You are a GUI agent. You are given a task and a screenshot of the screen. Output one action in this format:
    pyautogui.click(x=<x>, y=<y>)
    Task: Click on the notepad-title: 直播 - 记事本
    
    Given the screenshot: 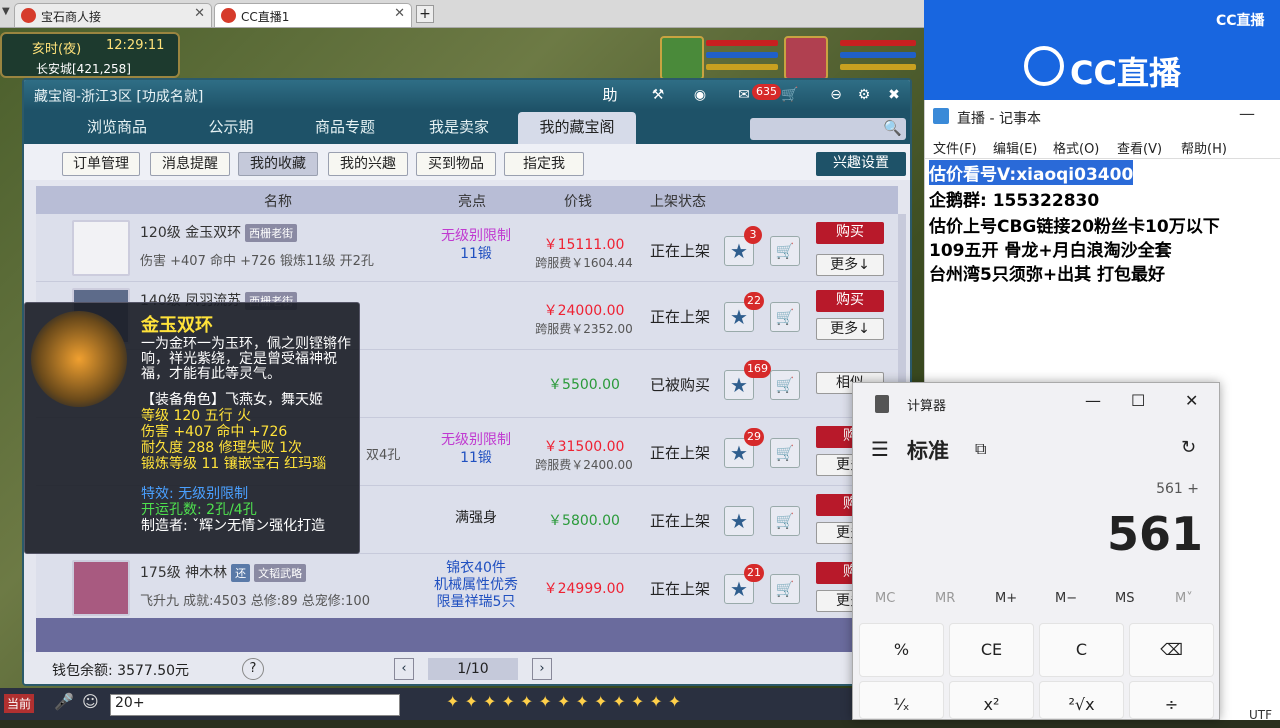 What is the action you would take?
    pyautogui.click(x=999, y=119)
    